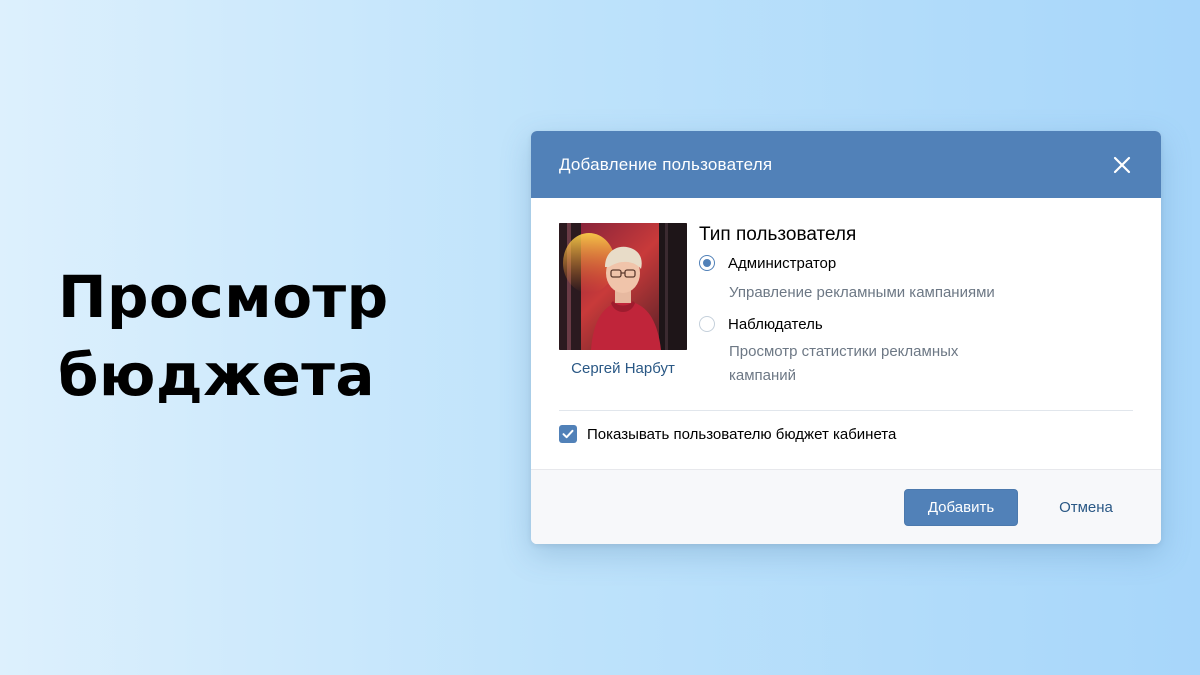 This screenshot has height=675, width=1200. I want to click on headline: Просмотр бюджета, so click(223, 336).